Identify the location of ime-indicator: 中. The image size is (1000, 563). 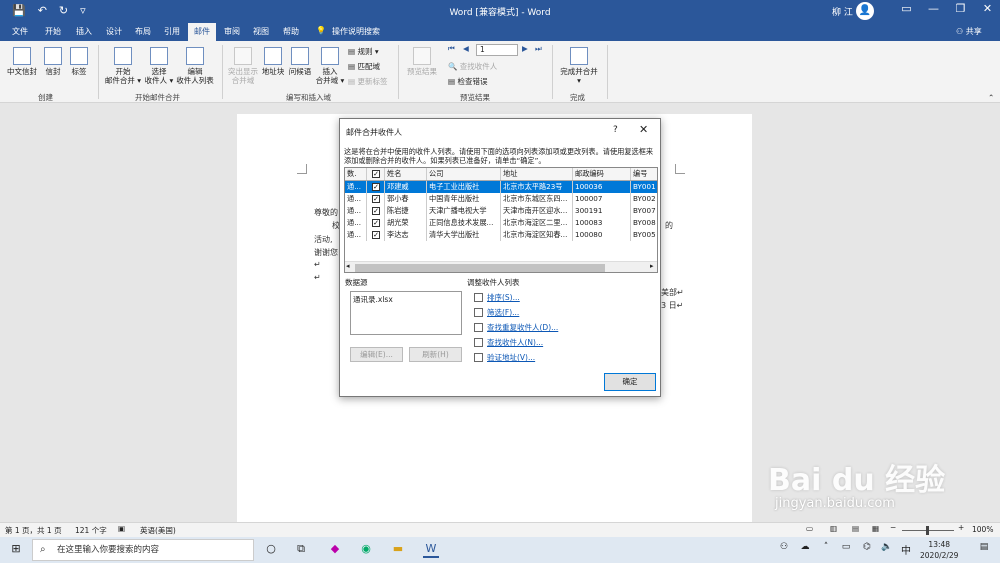
(906, 550).